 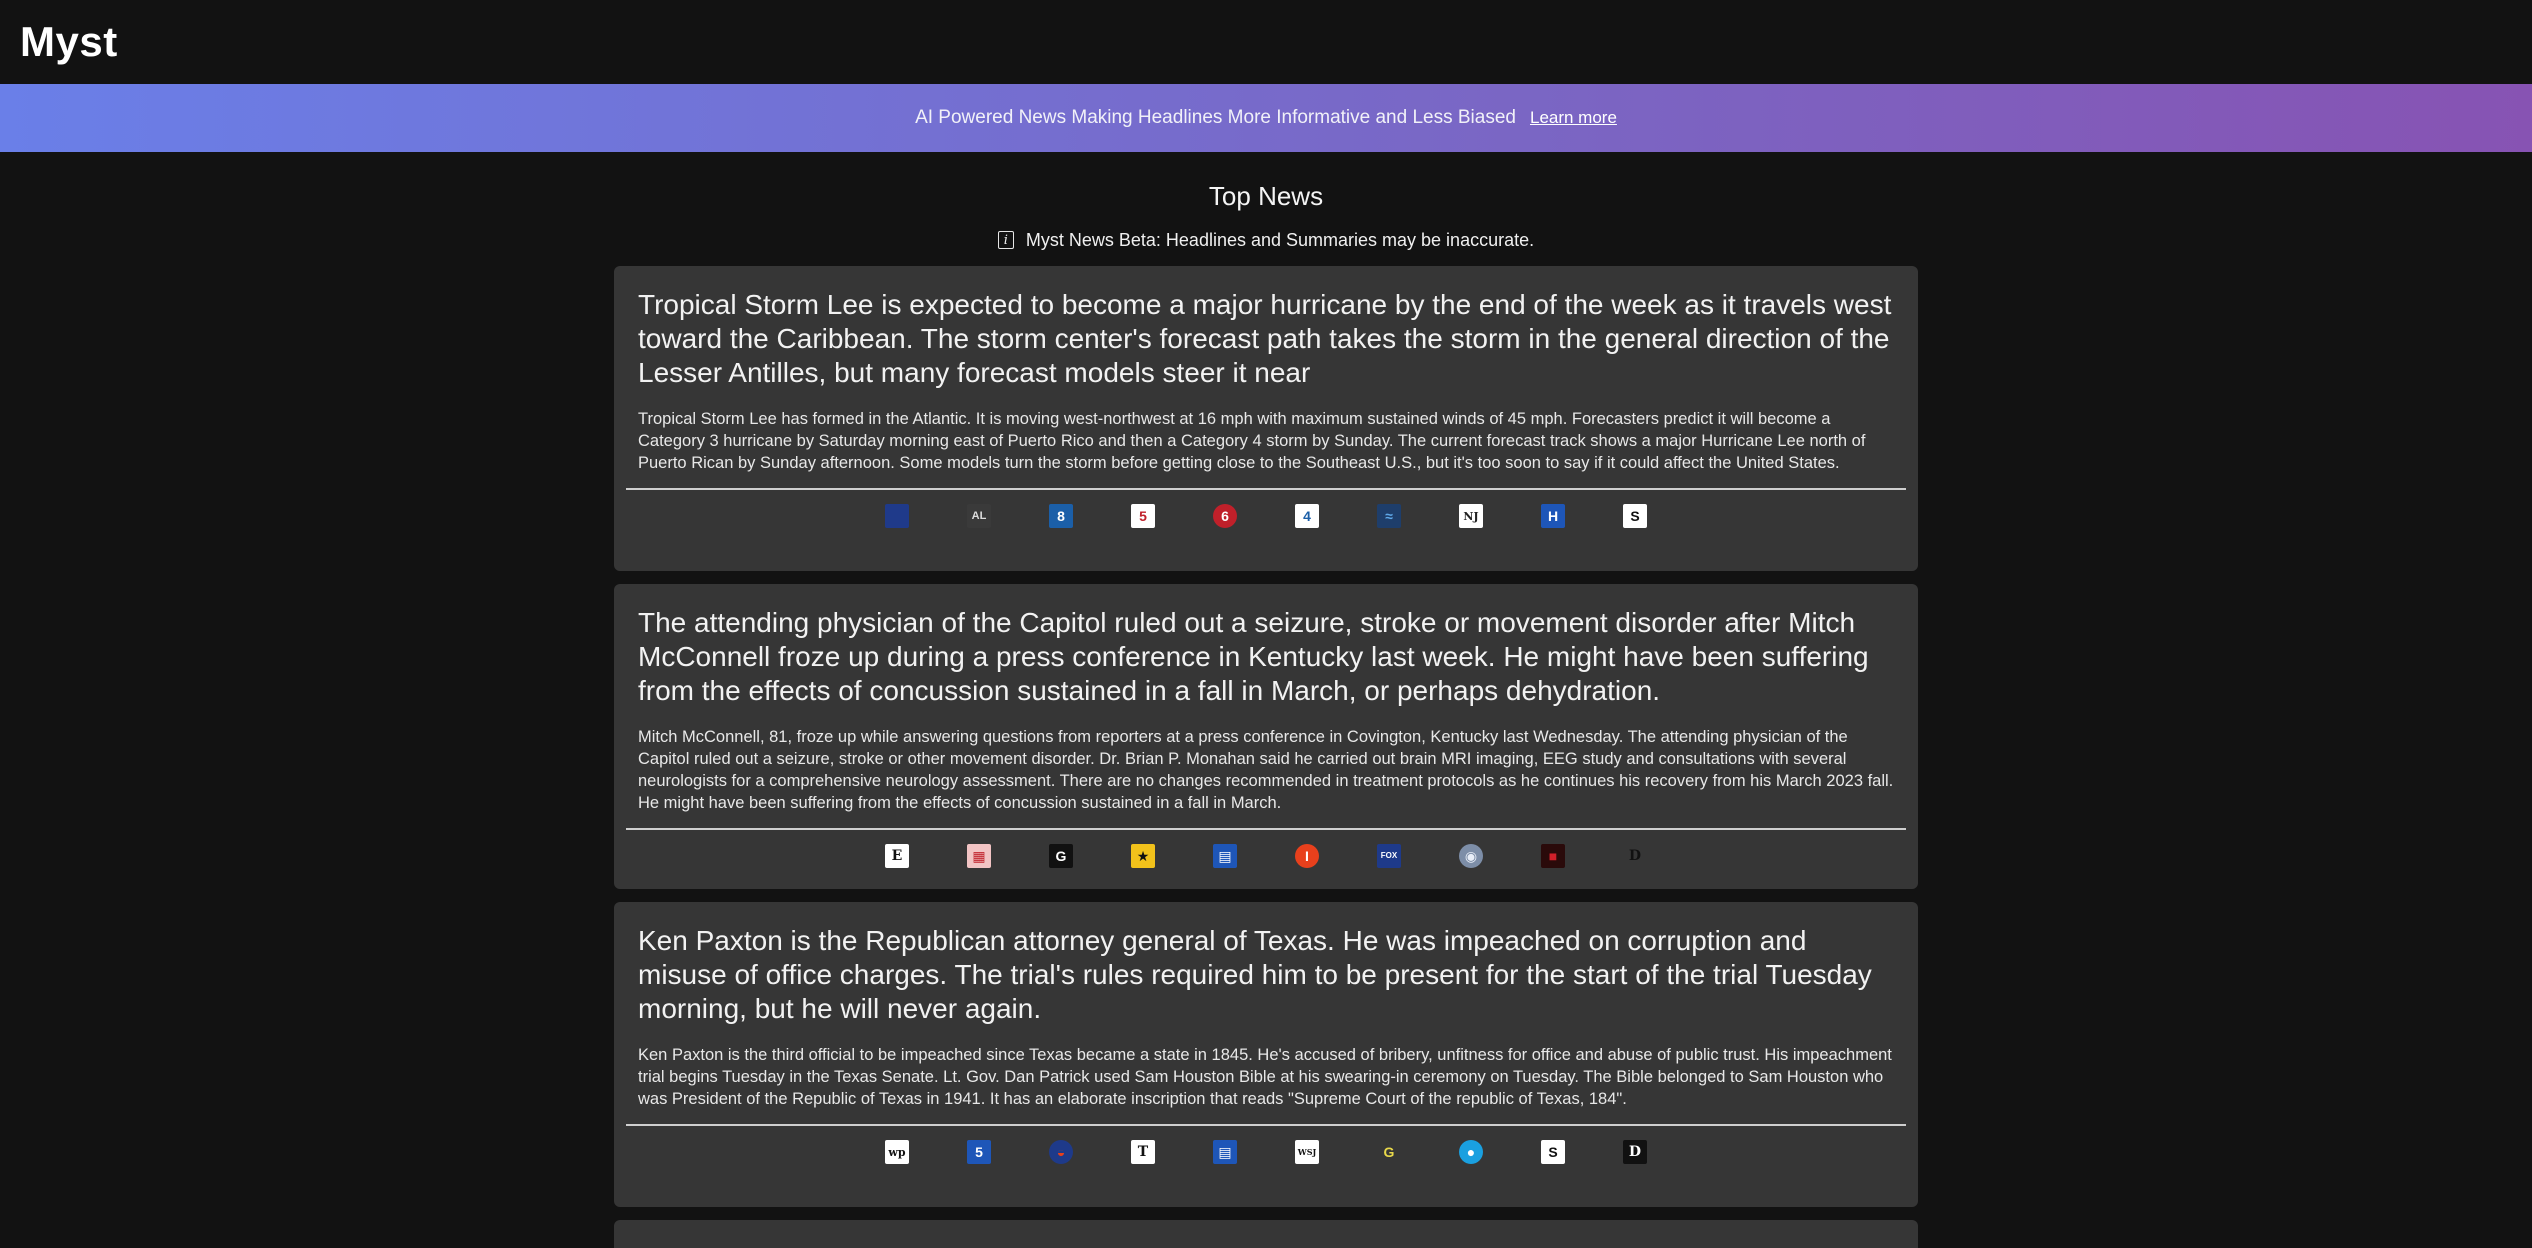 What do you see at coordinates (1266, 856) in the screenshot?
I see `source-list: E ▦ G ★ ▤ I FOX ◉ ■ D` at bounding box center [1266, 856].